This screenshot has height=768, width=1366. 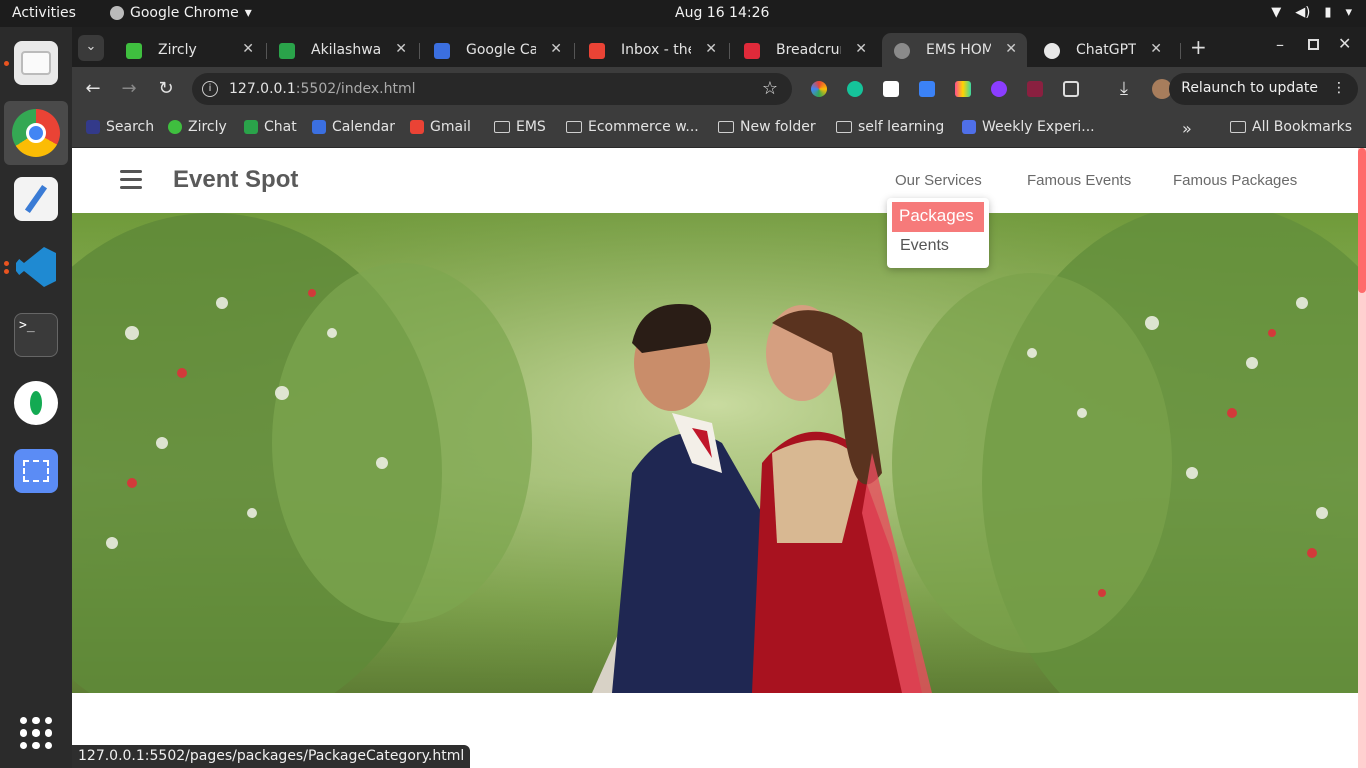 I want to click on back-button: ←, so click(x=93, y=88).